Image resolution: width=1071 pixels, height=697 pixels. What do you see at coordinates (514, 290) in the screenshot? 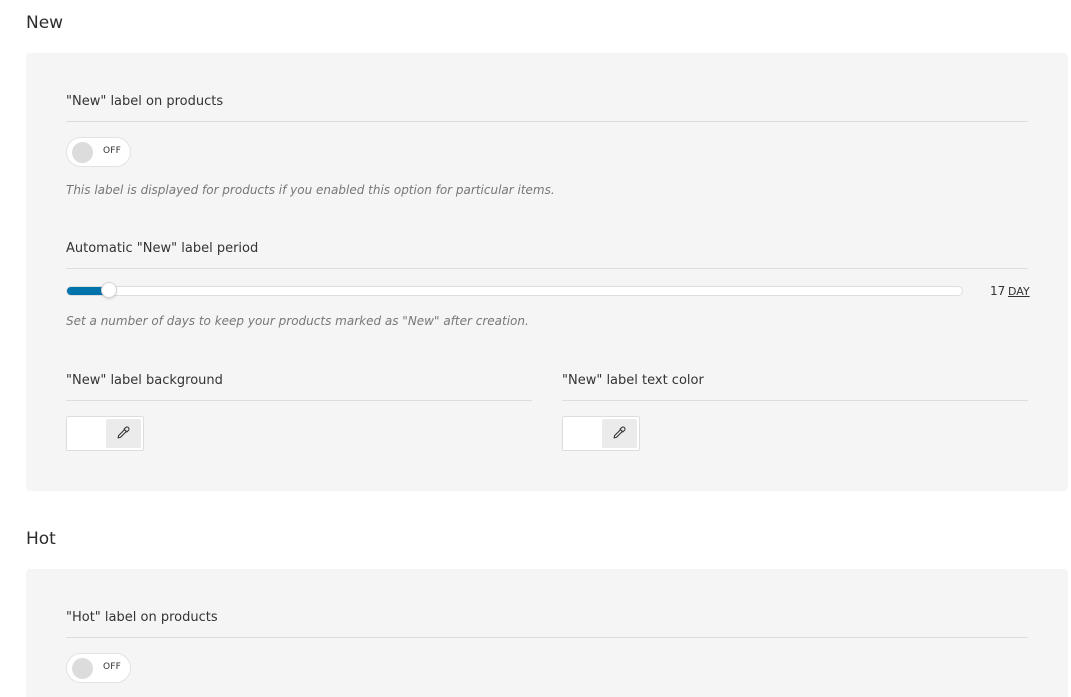
I see `new-label-period-slider` at bounding box center [514, 290].